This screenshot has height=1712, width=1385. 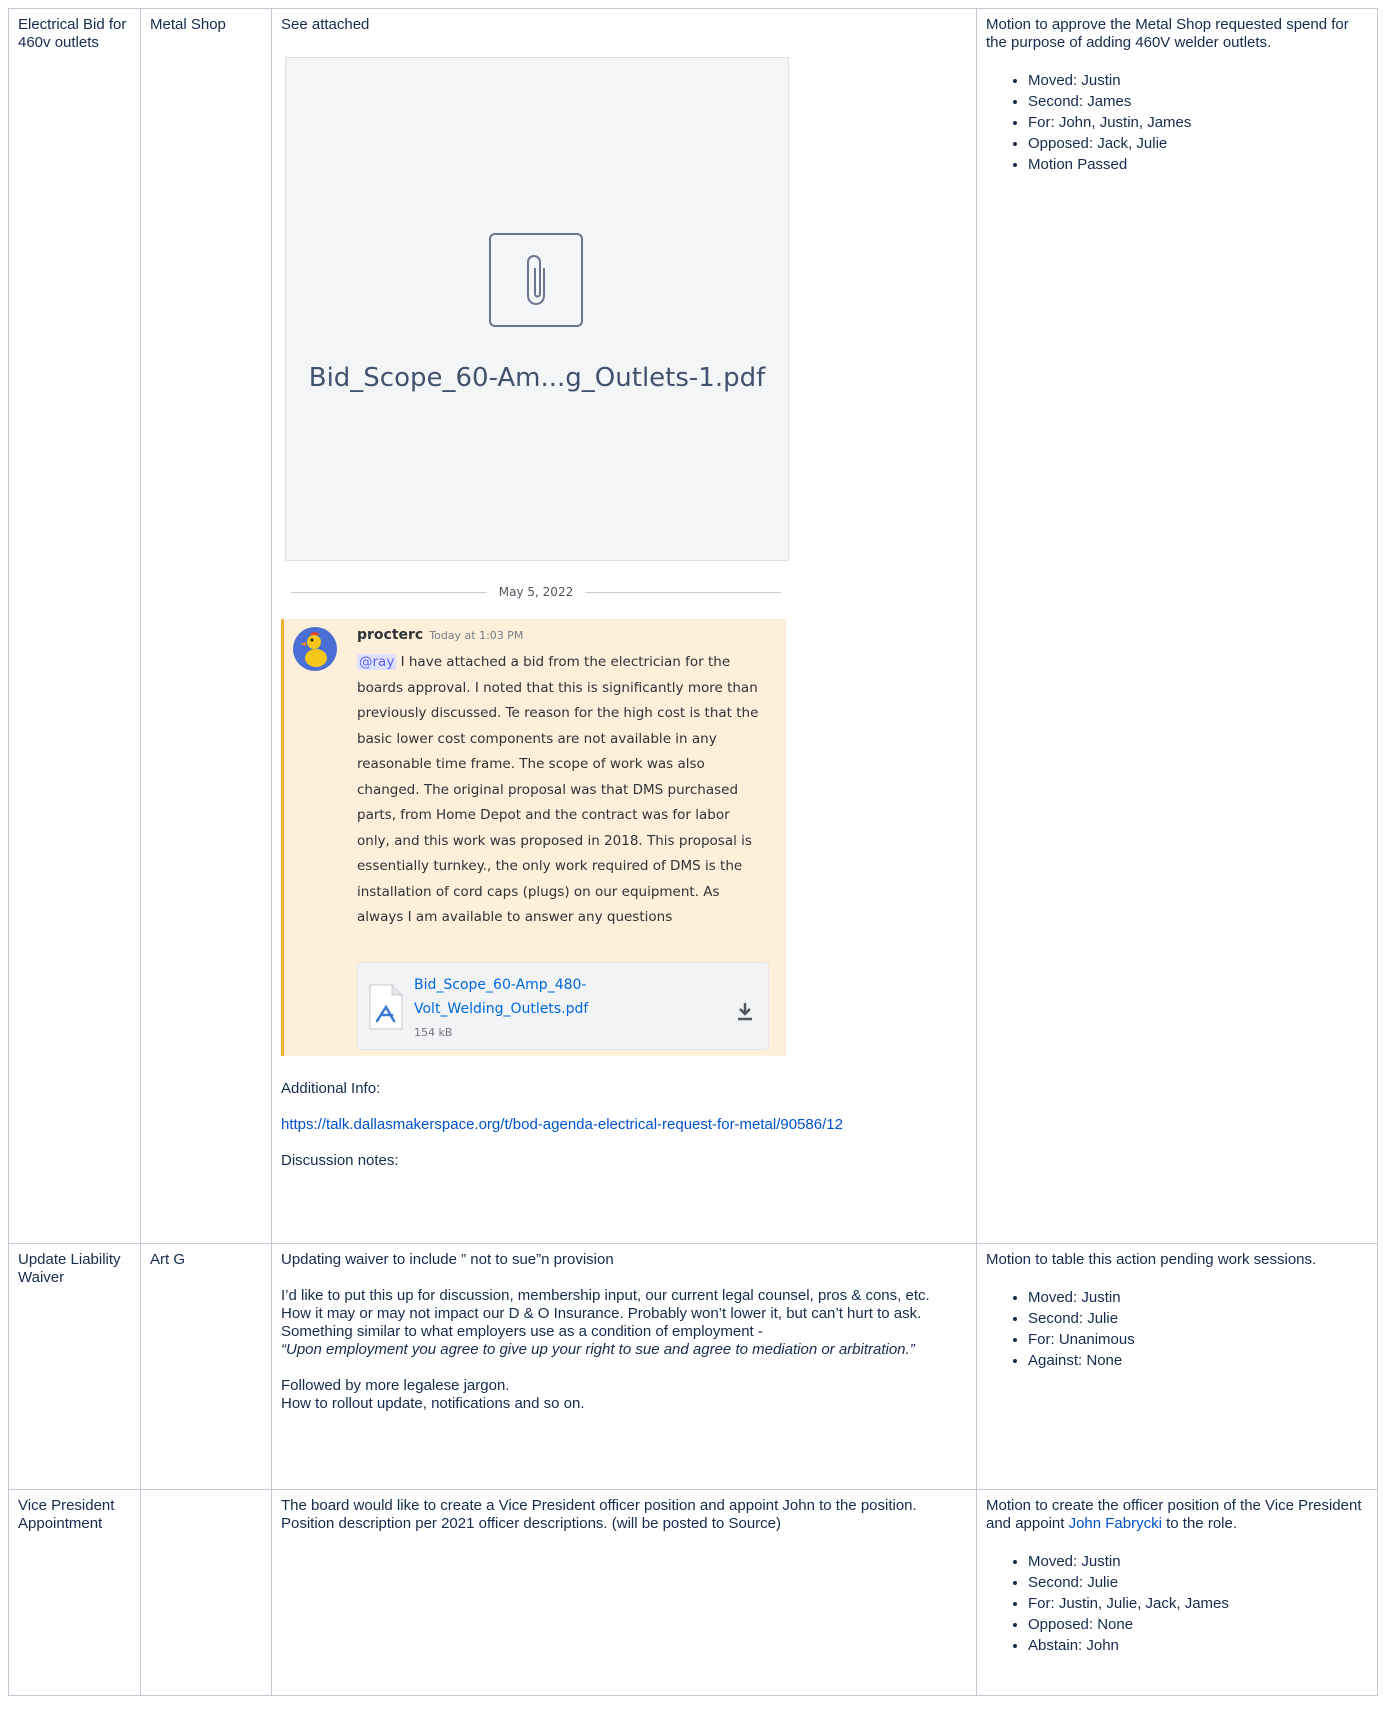 What do you see at coordinates (1115, 1523) in the screenshot?
I see `user-mention-link: John Fabrycki` at bounding box center [1115, 1523].